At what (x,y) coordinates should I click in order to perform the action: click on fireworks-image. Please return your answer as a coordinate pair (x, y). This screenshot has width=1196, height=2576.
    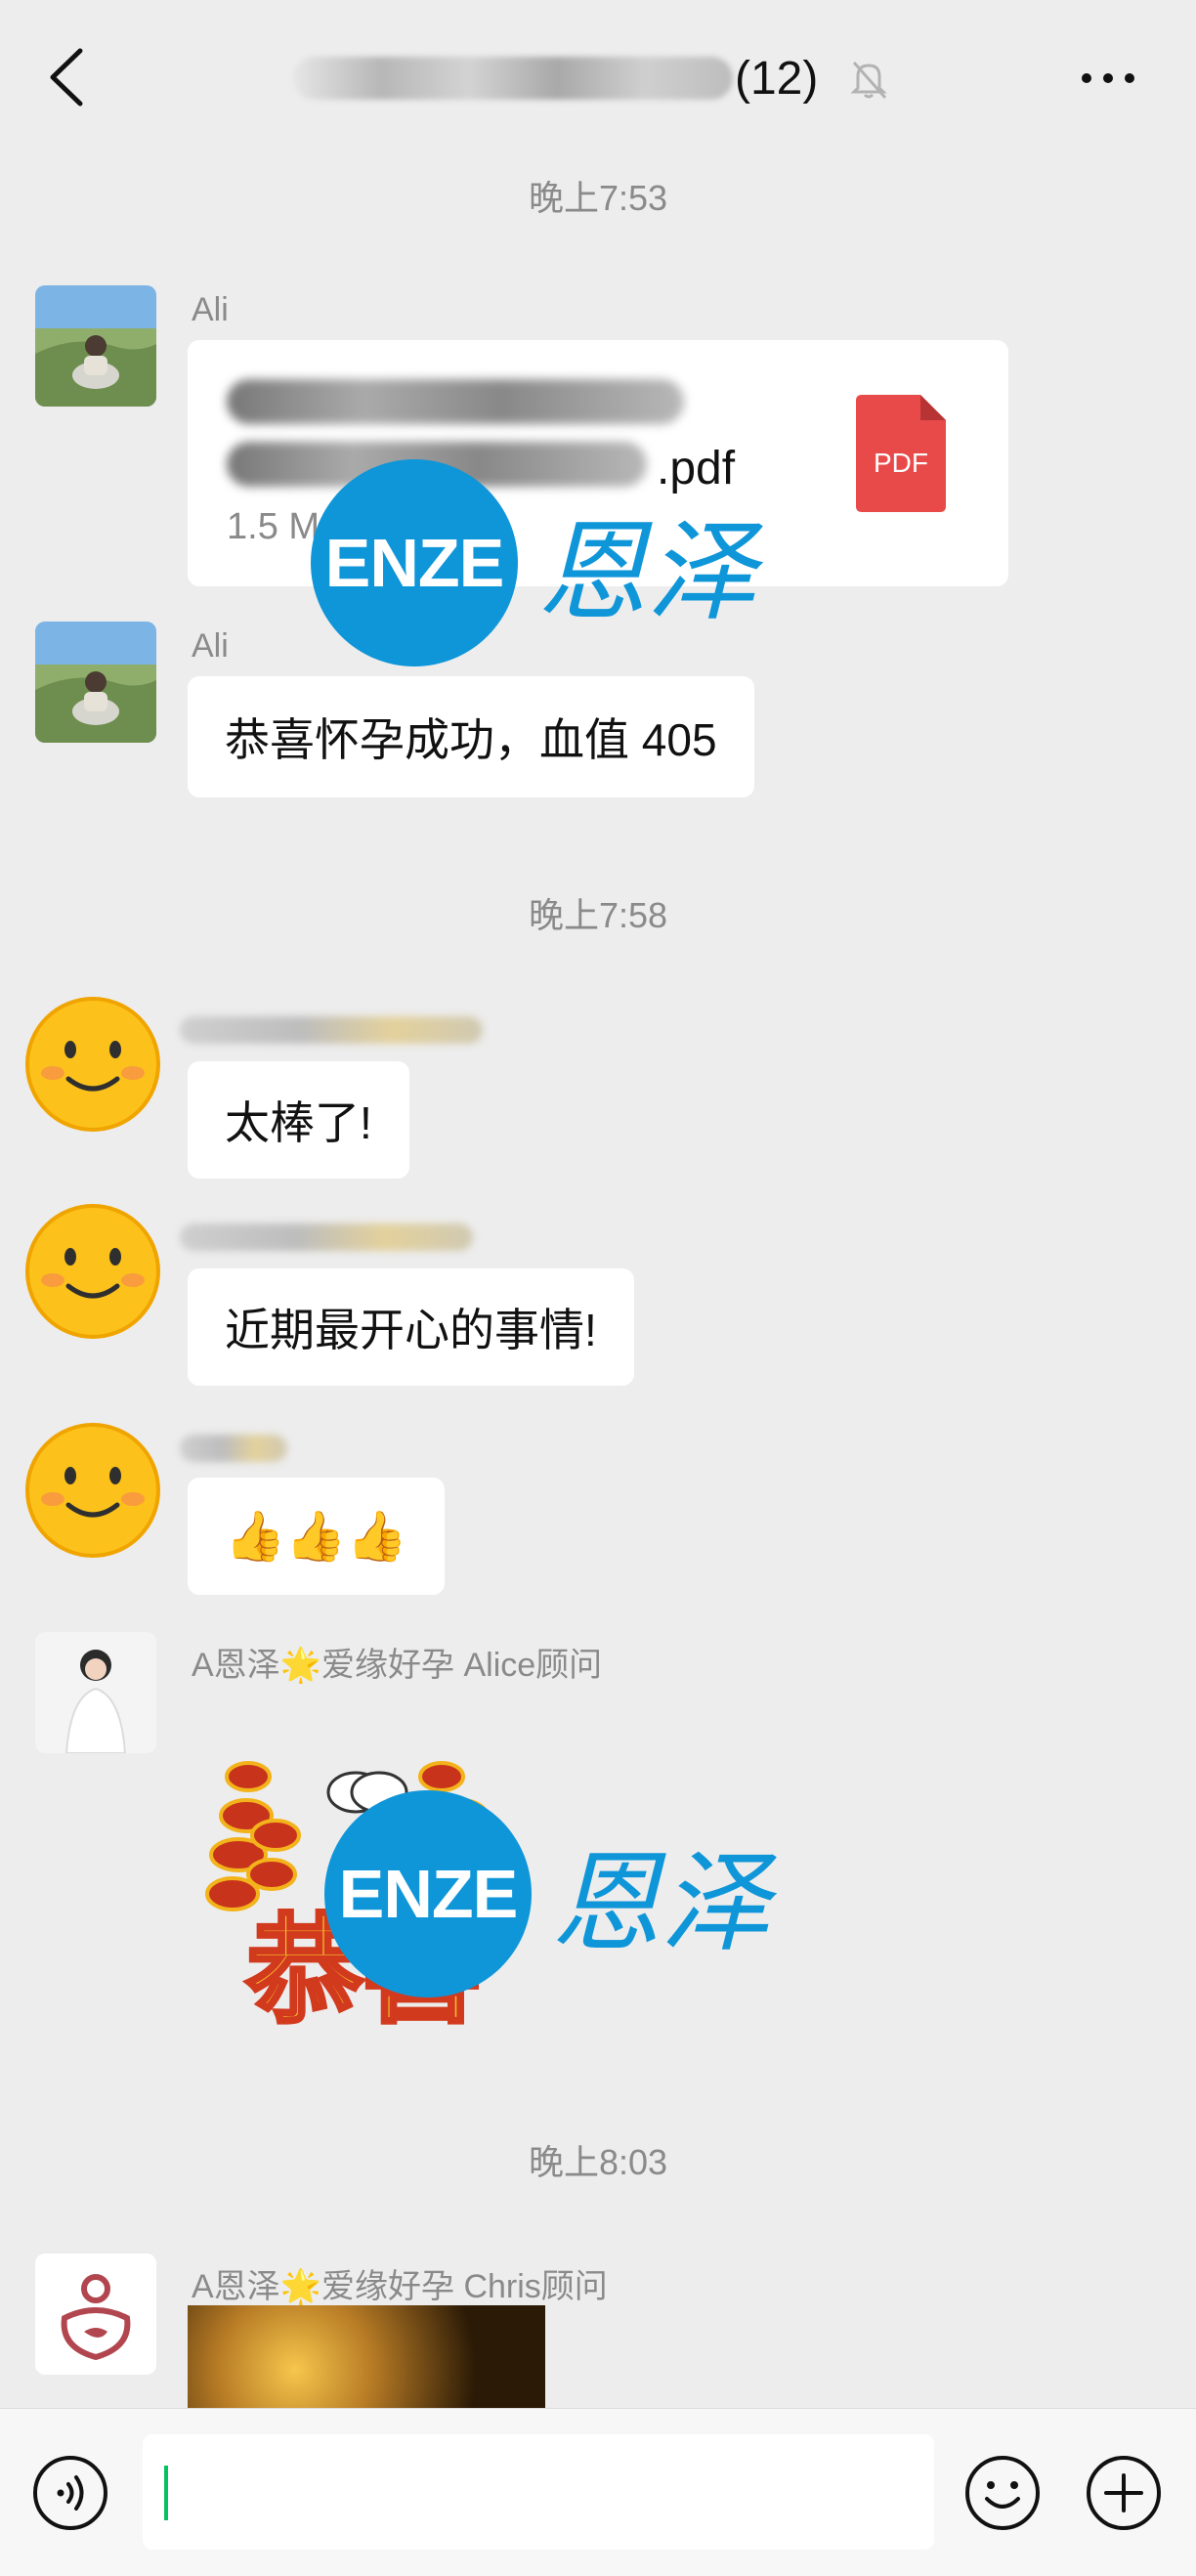
    Looking at the image, I should click on (366, 2357).